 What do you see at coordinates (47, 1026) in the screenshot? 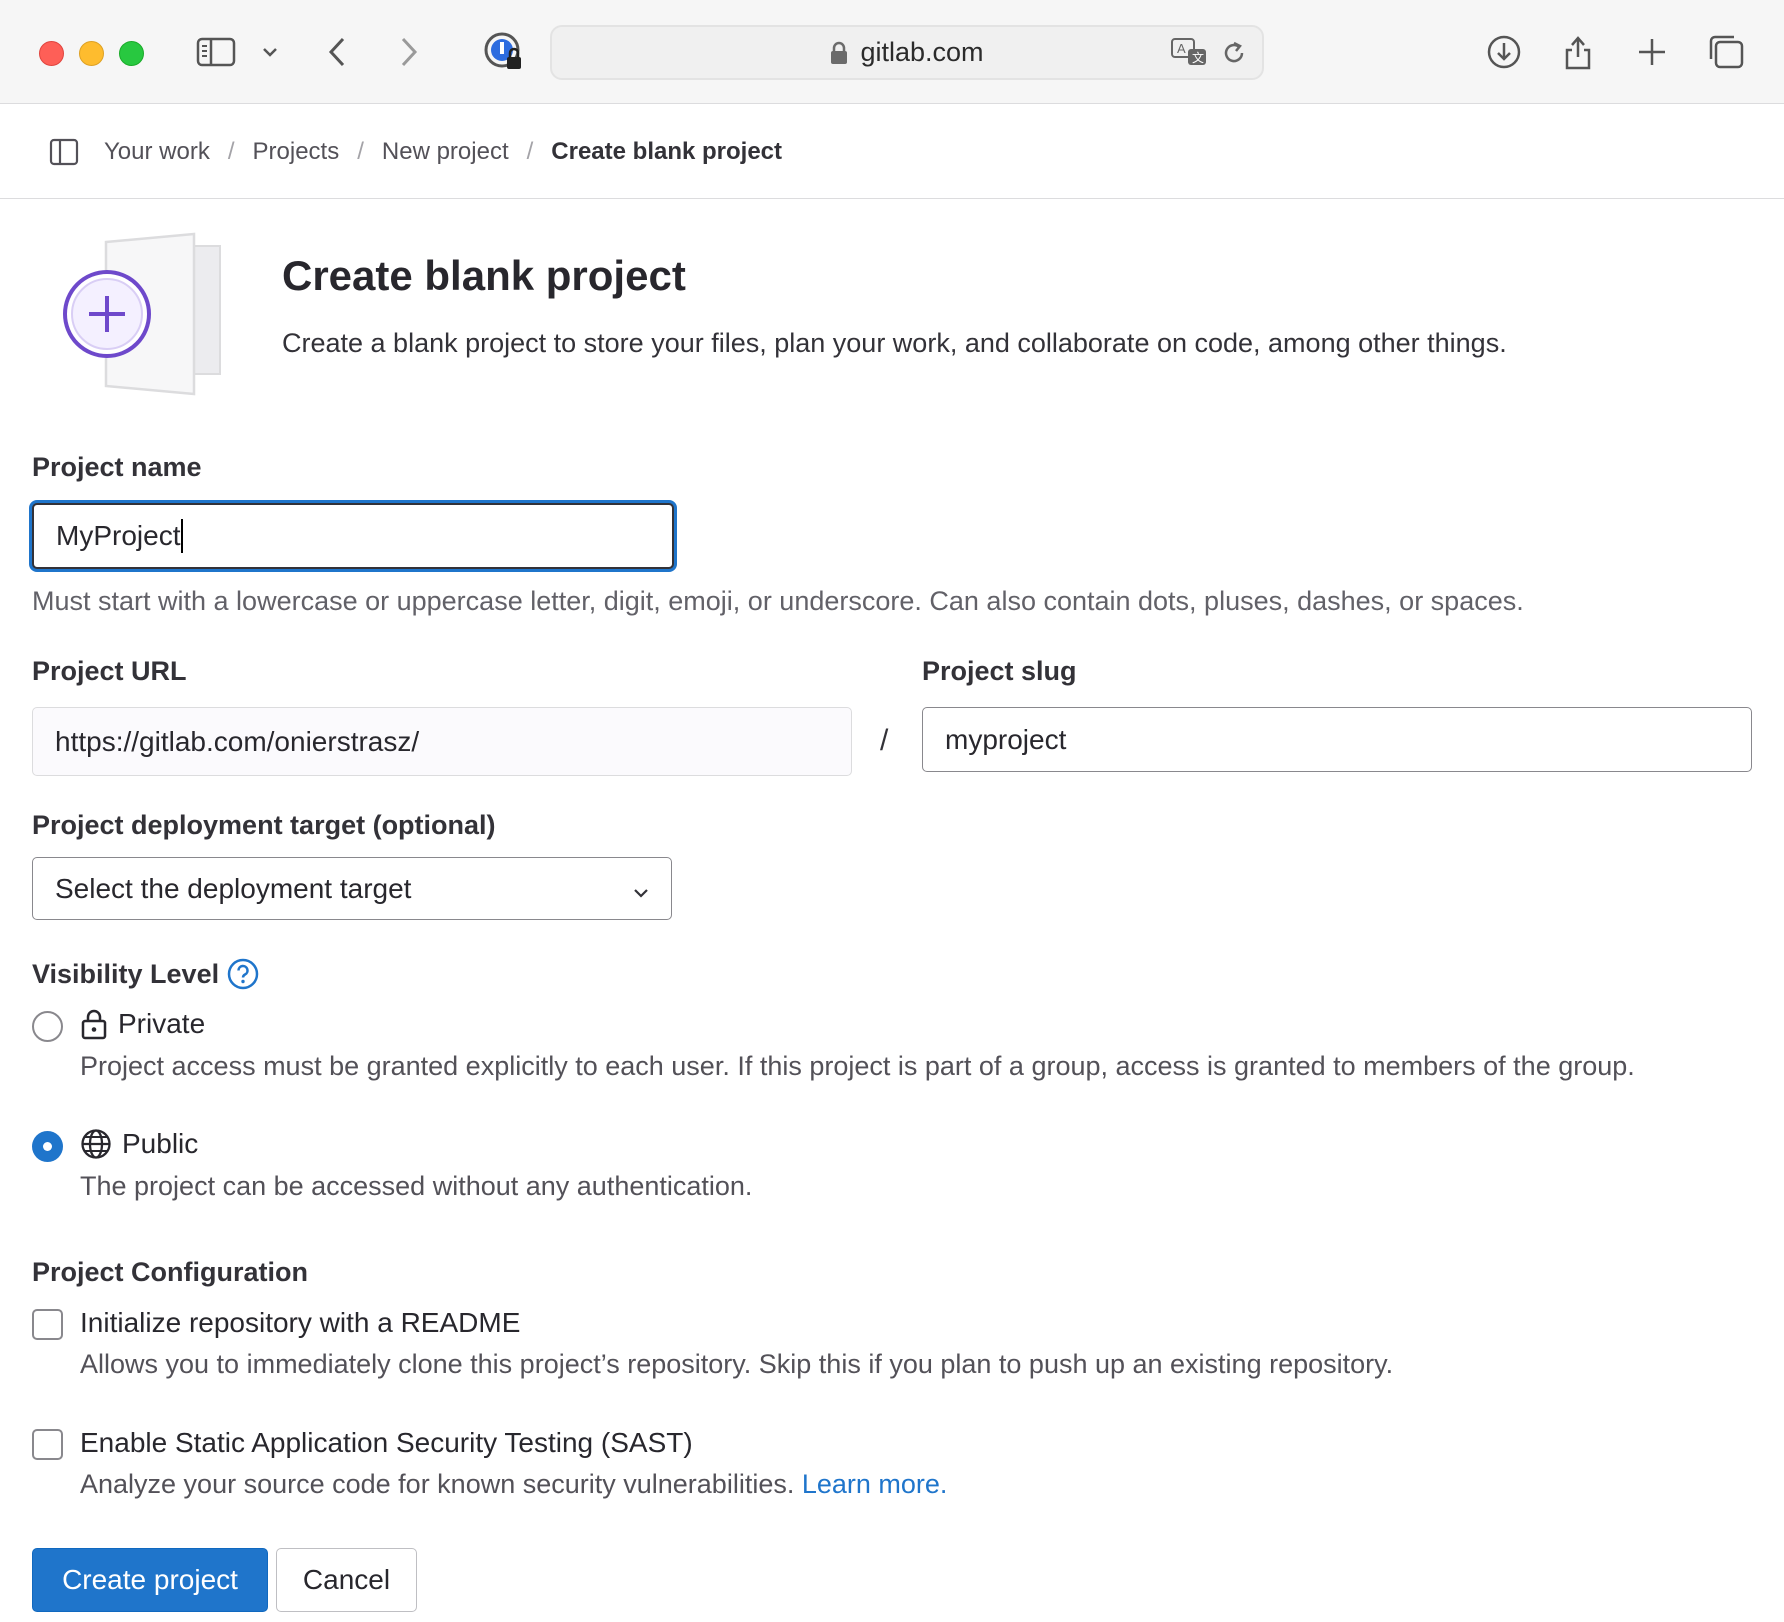
I see `visibility-private-radio` at bounding box center [47, 1026].